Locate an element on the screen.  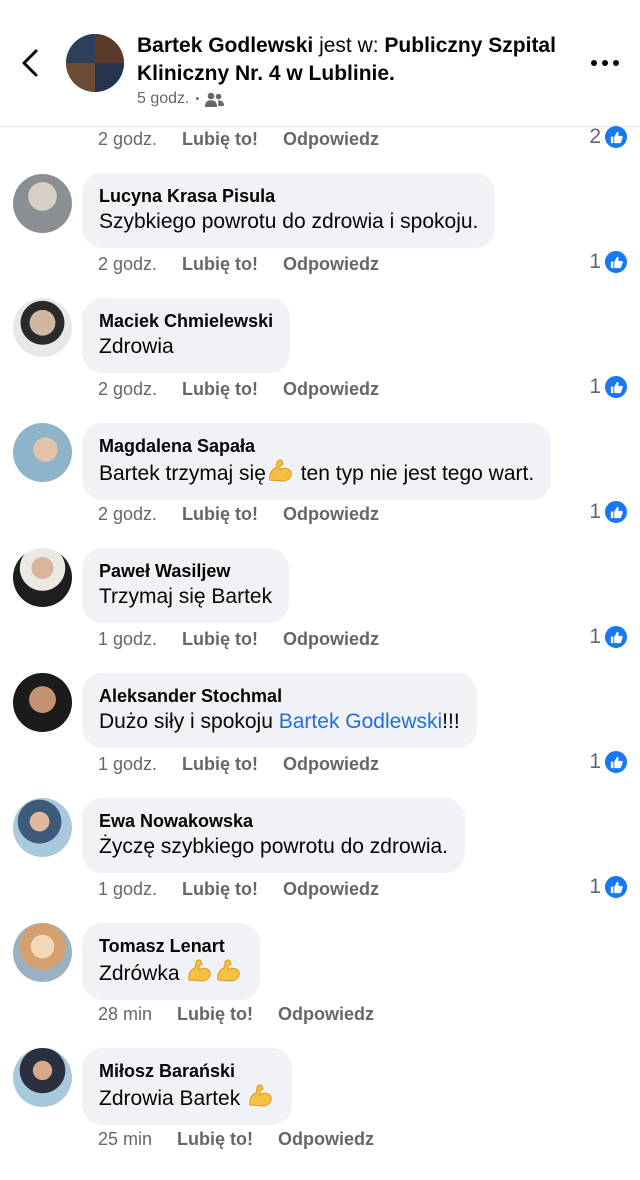
post-meta: 5 godz. • is located at coordinates (181, 99).